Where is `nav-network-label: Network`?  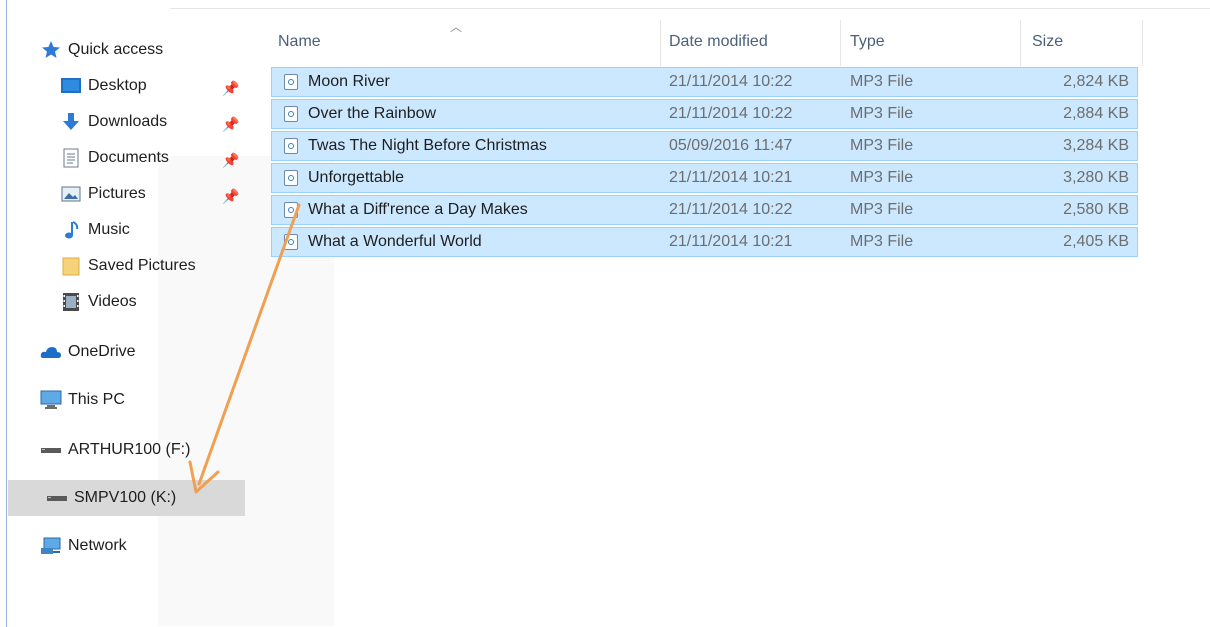 nav-network-label: Network is located at coordinates (97, 545).